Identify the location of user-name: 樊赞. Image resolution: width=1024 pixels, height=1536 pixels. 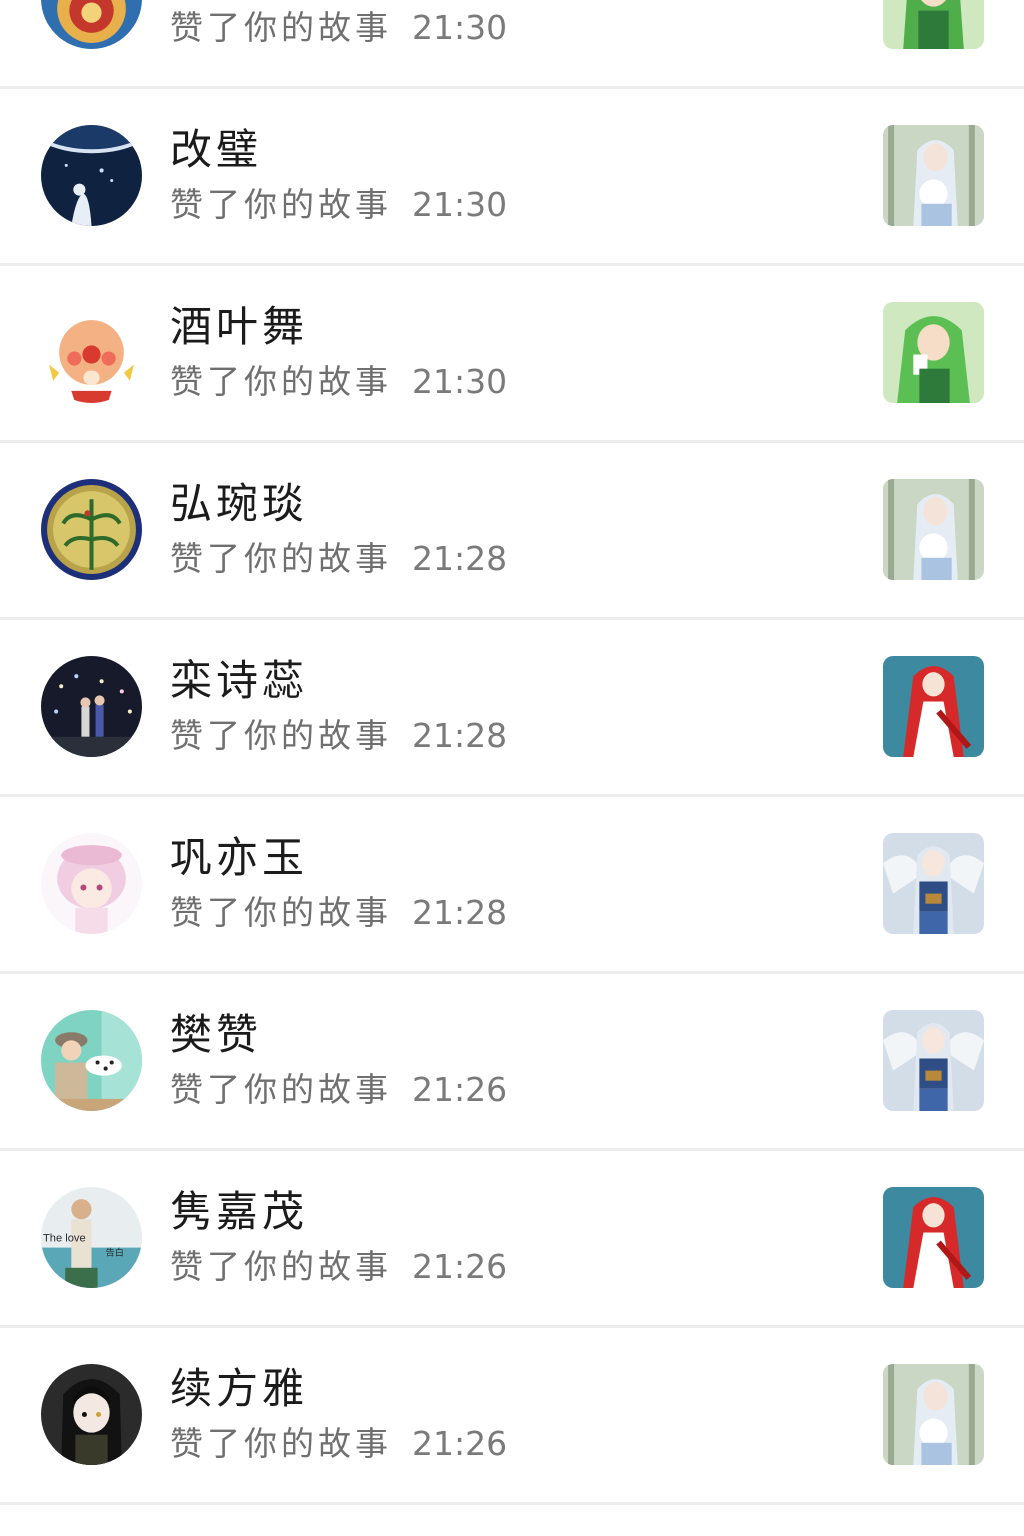
(216, 1034).